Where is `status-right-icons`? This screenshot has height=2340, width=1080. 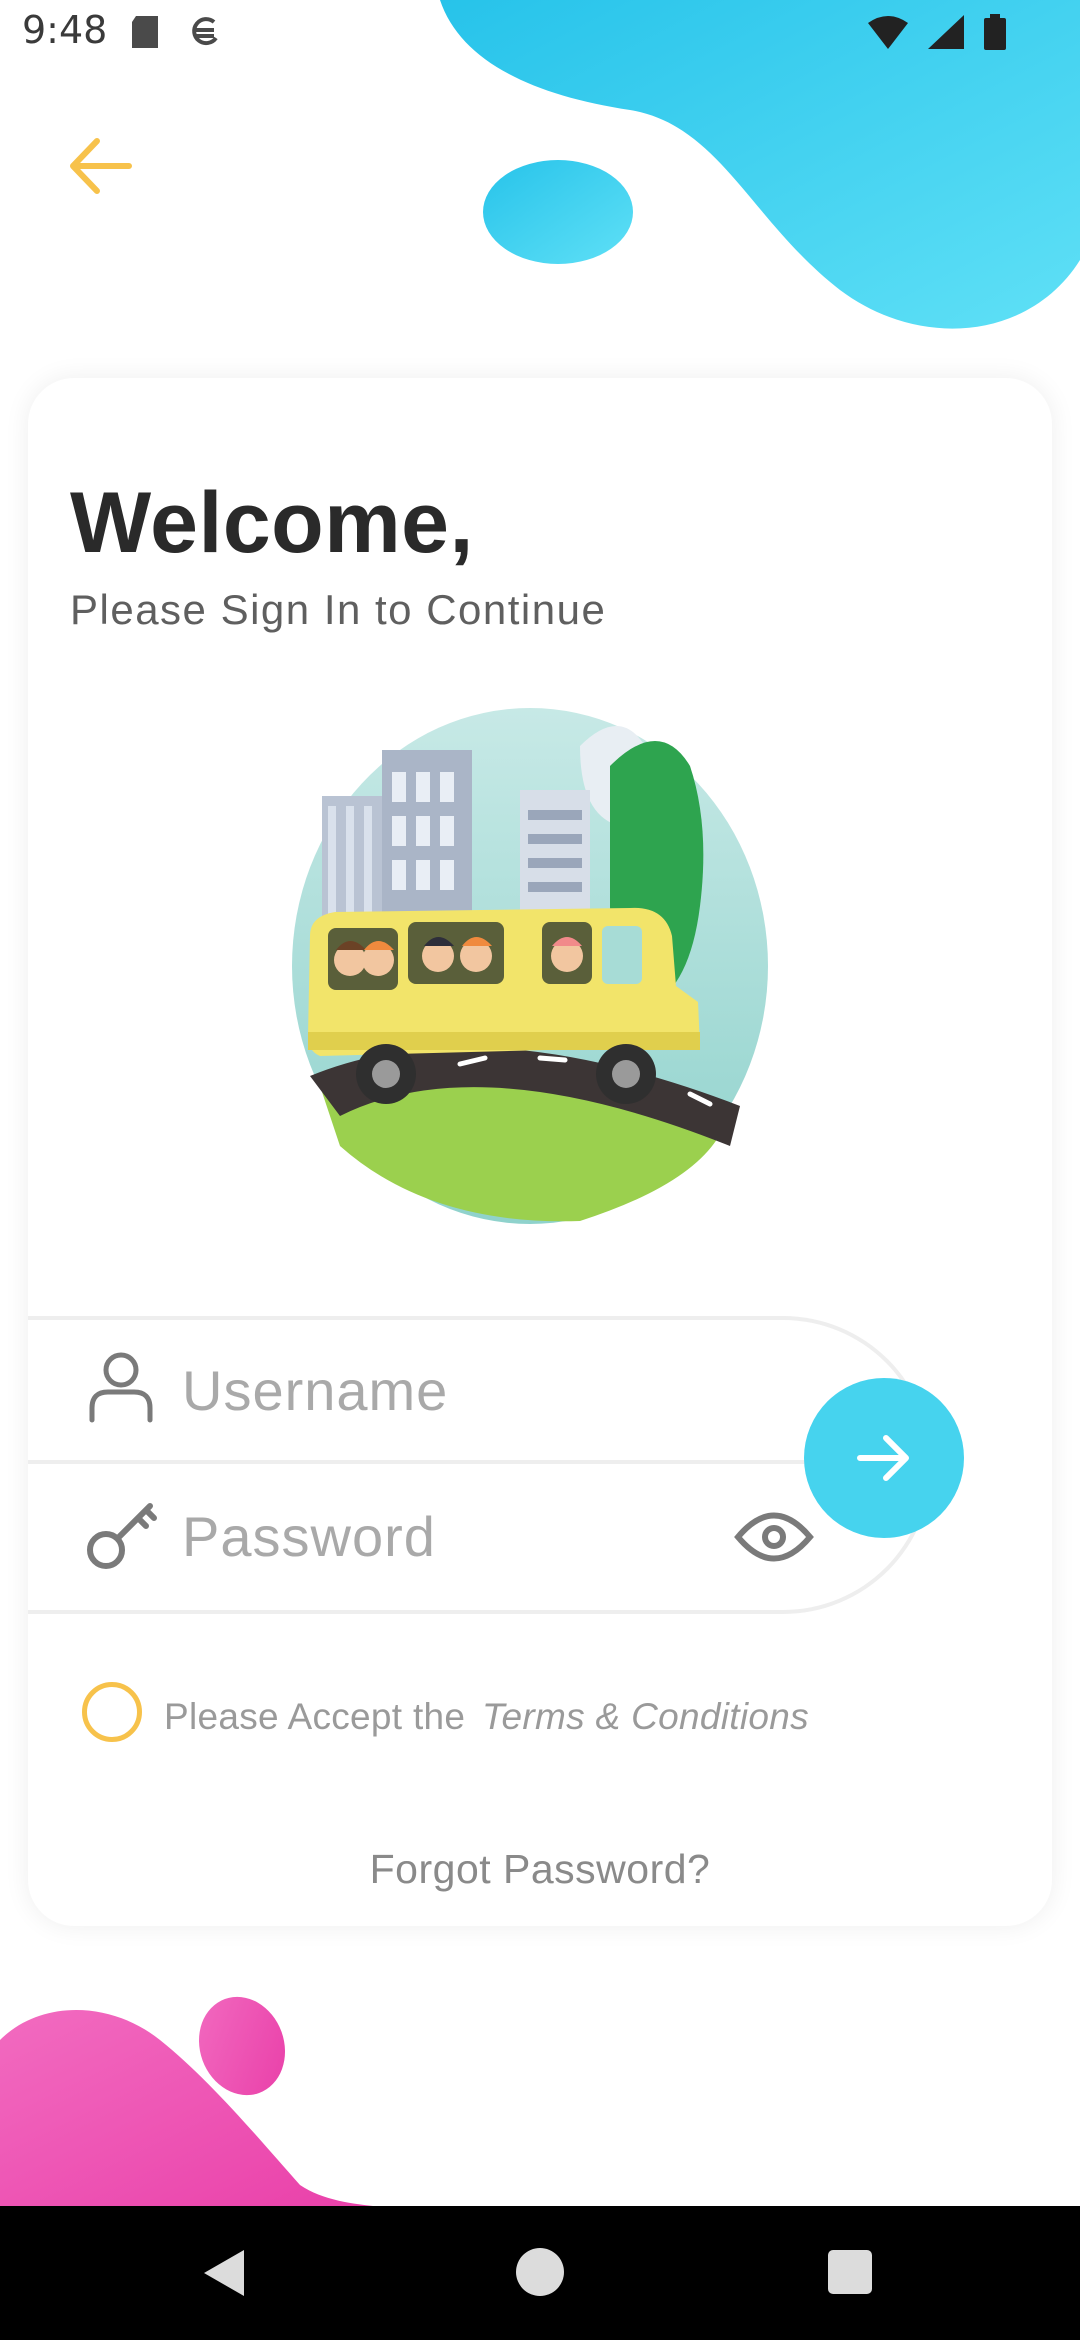 status-right-icons is located at coordinates (937, 32).